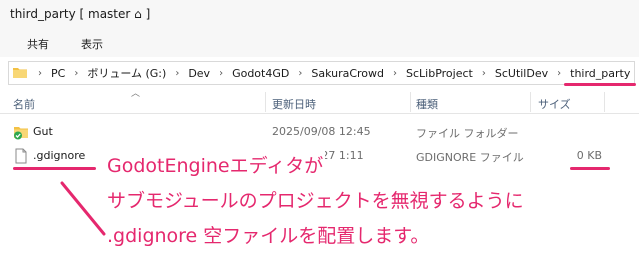 Image resolution: width=639 pixels, height=257 pixels. Describe the element at coordinates (216, 166) in the screenshot. I see `annotation-line: GodotEngineエディタが` at that location.